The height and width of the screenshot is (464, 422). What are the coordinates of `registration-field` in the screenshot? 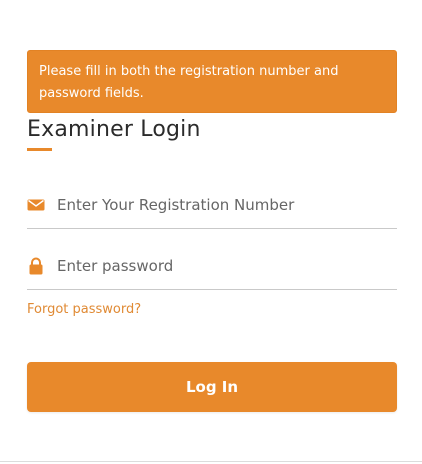 It's located at (212, 208).